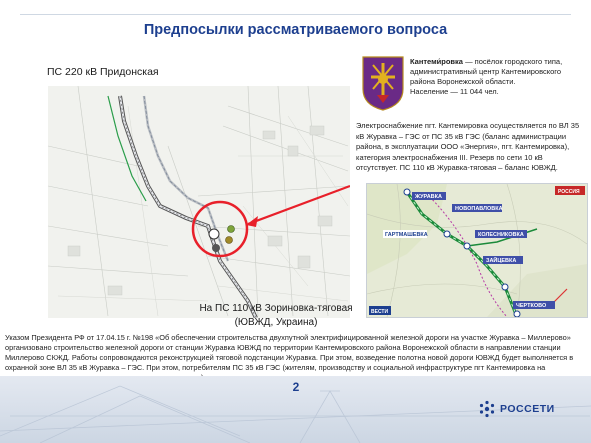  What do you see at coordinates (295, 14) in the screenshot?
I see `top-divider` at bounding box center [295, 14].